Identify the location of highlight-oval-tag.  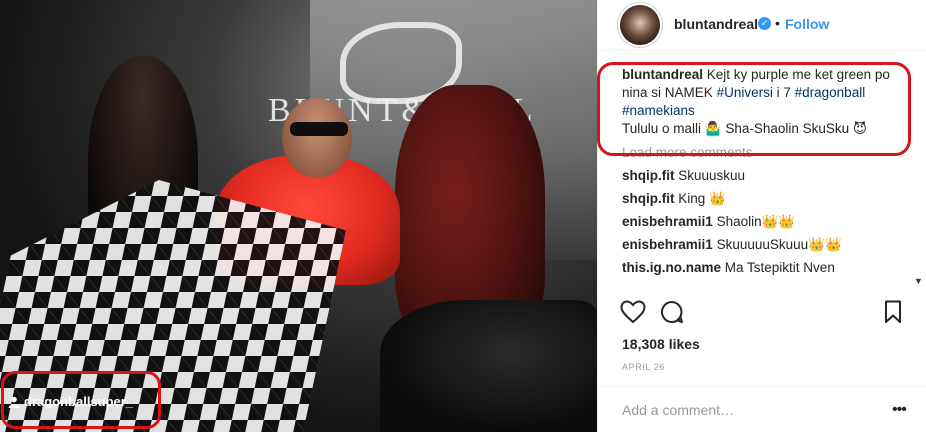
(81, 400).